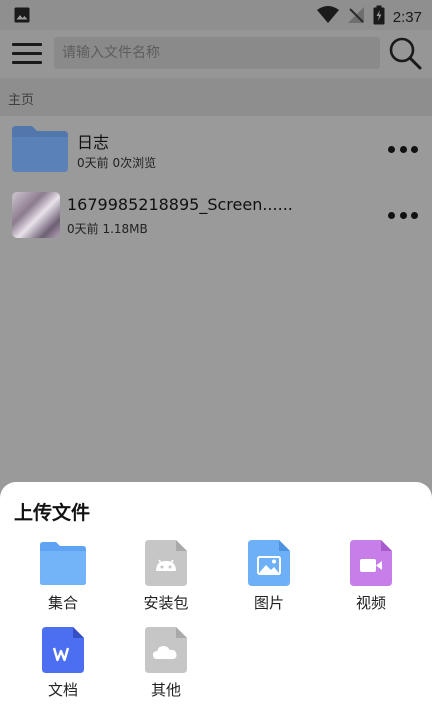 The height and width of the screenshot is (720, 432). What do you see at coordinates (356, 17) in the screenshot?
I see `no-signal-icon` at bounding box center [356, 17].